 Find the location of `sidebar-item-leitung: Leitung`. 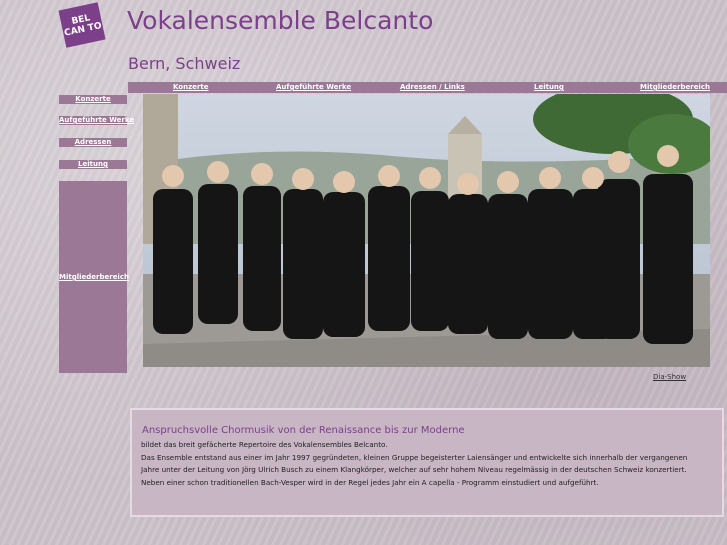

sidebar-item-leitung: Leitung is located at coordinates (93, 164).